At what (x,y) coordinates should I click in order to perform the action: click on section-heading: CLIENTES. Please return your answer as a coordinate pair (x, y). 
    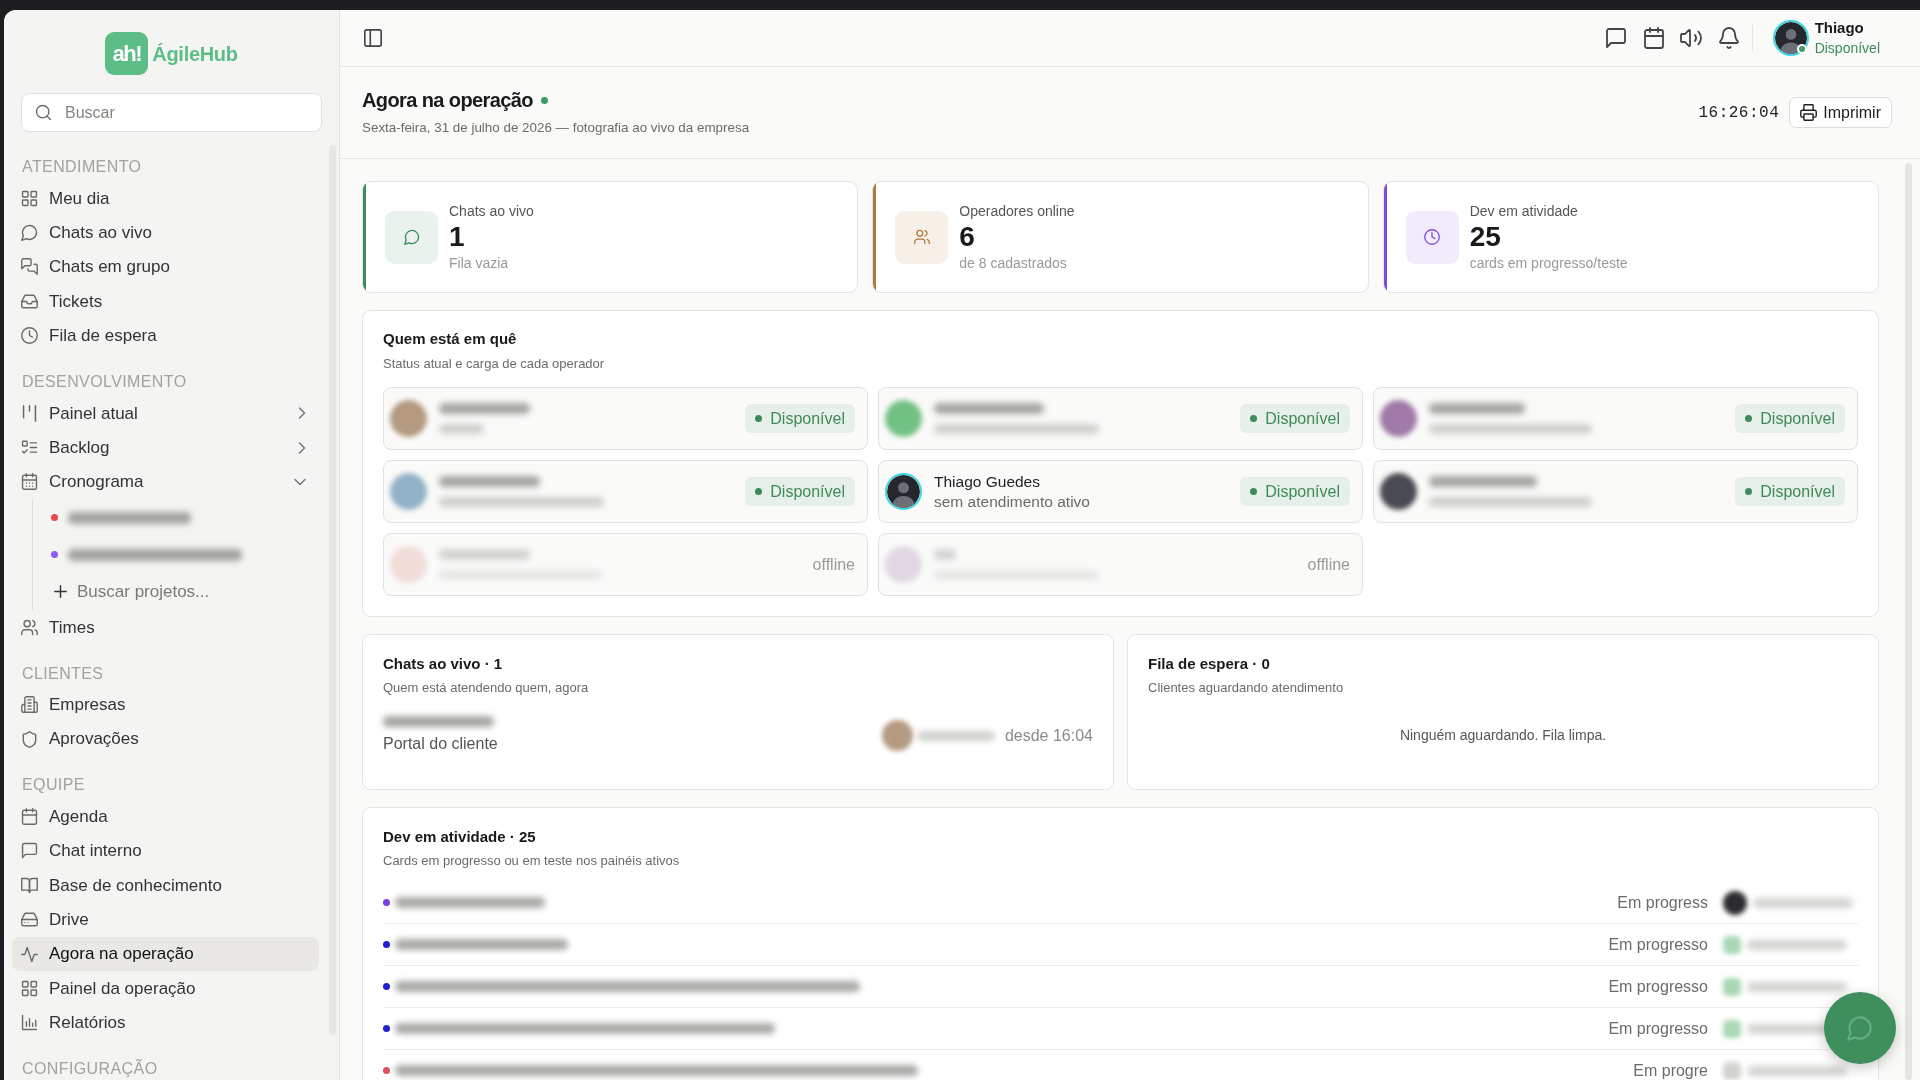
    Looking at the image, I should click on (63, 673).